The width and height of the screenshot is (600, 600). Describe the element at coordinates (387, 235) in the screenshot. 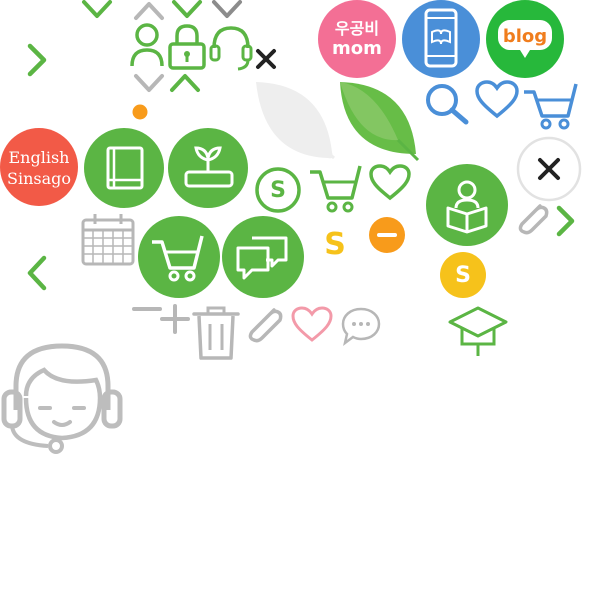

I see `remove-button` at that location.